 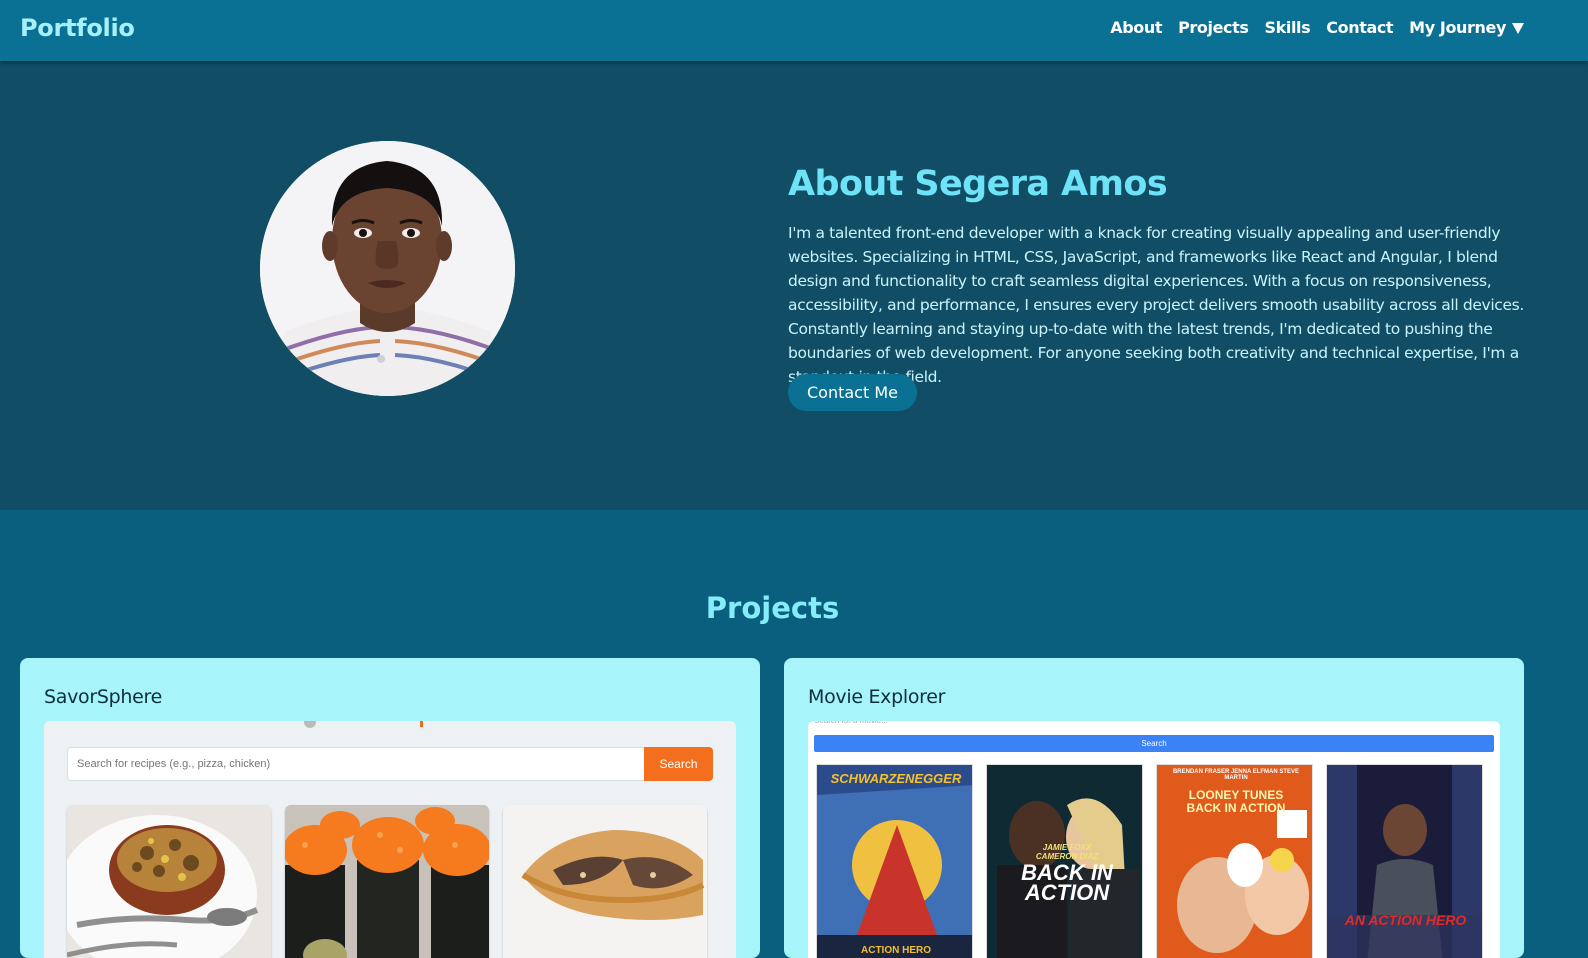 What do you see at coordinates (1213, 27) in the screenshot?
I see `nav-projects-link: Projects` at bounding box center [1213, 27].